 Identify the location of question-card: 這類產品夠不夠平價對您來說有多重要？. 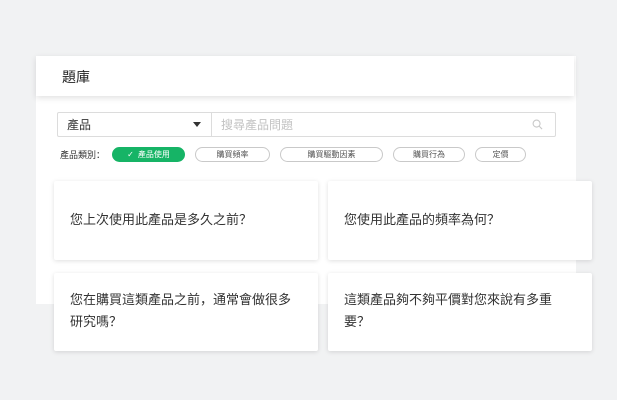
(460, 312).